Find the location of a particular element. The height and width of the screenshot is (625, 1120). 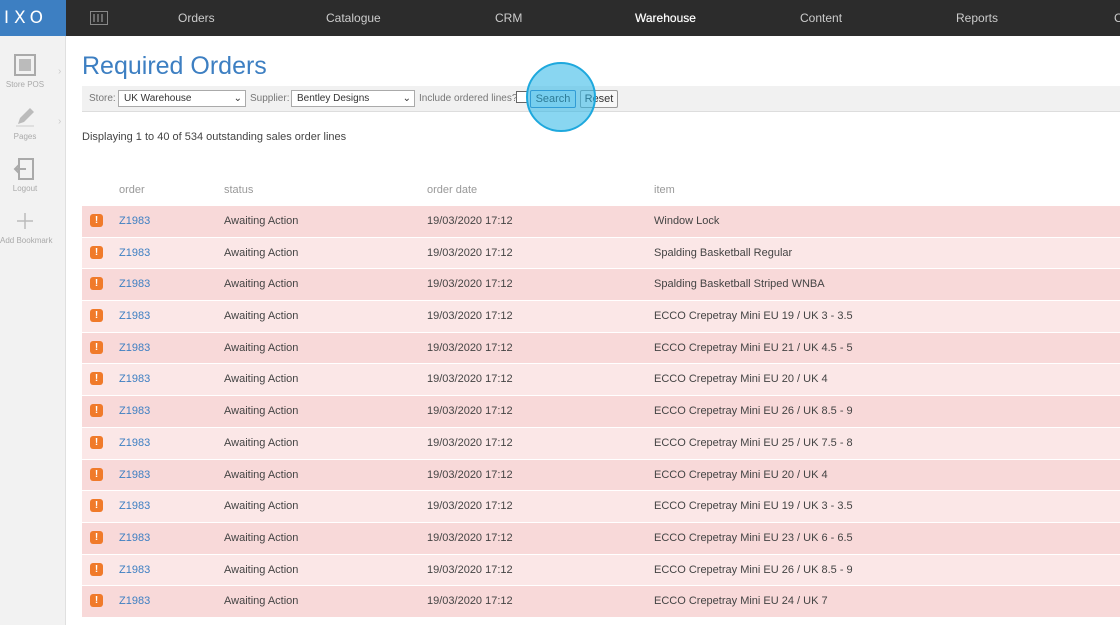

nav-warehouse: Warehouse is located at coordinates (665, 18).